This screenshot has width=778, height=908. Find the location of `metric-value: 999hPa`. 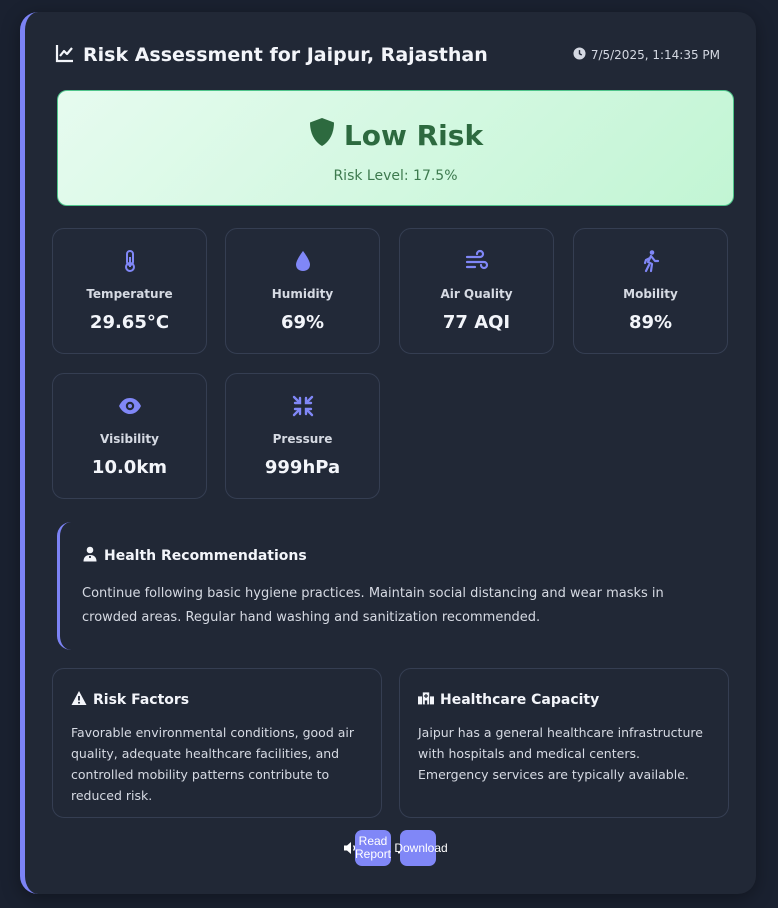

metric-value: 999hPa is located at coordinates (302, 467).